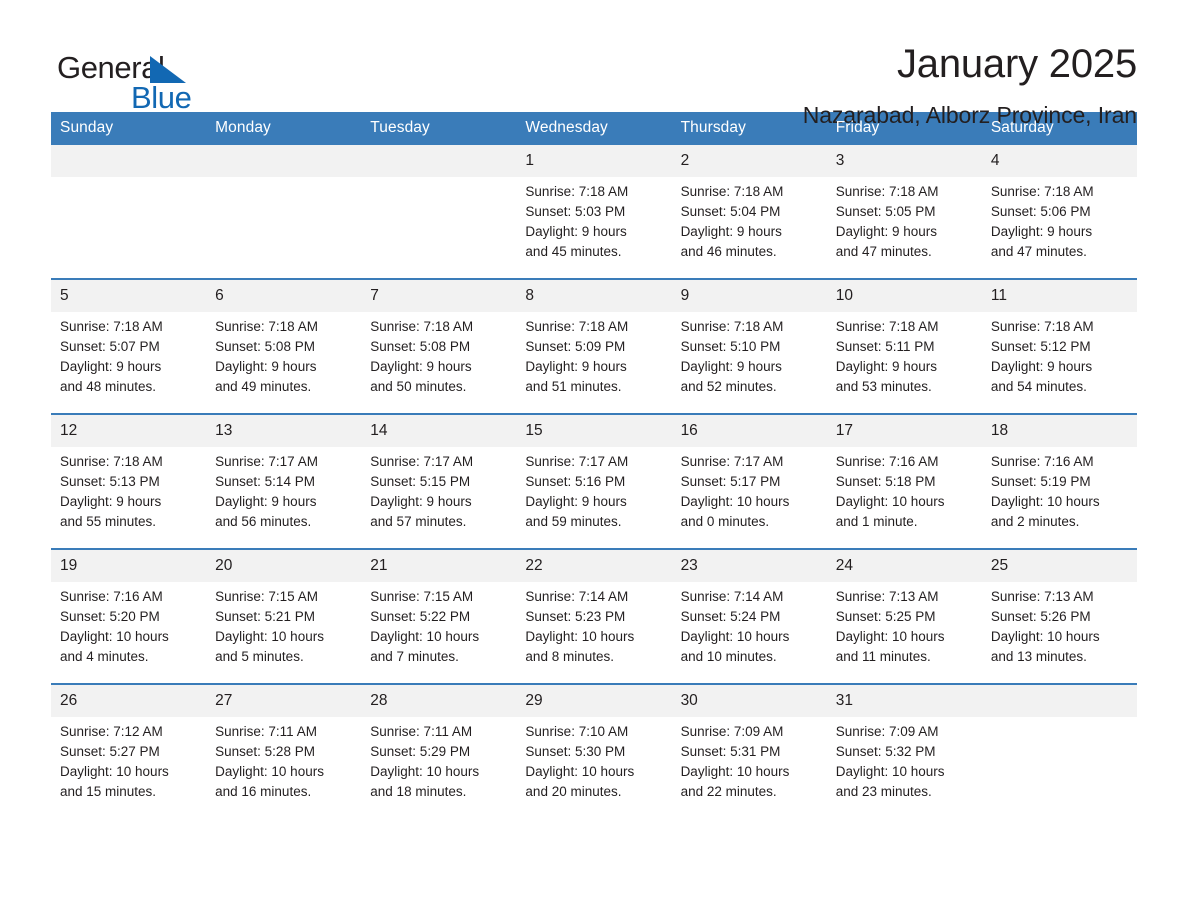  Describe the element at coordinates (263, 521) in the screenshot. I see `daylight-line-2: and 56 minutes.` at that location.